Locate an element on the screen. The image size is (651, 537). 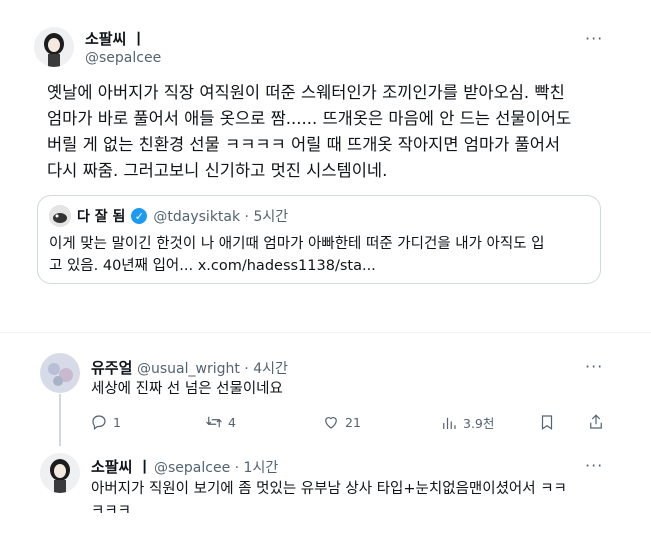
reply-author-meta: @usual_wright · 4시간 is located at coordinates (212, 368).